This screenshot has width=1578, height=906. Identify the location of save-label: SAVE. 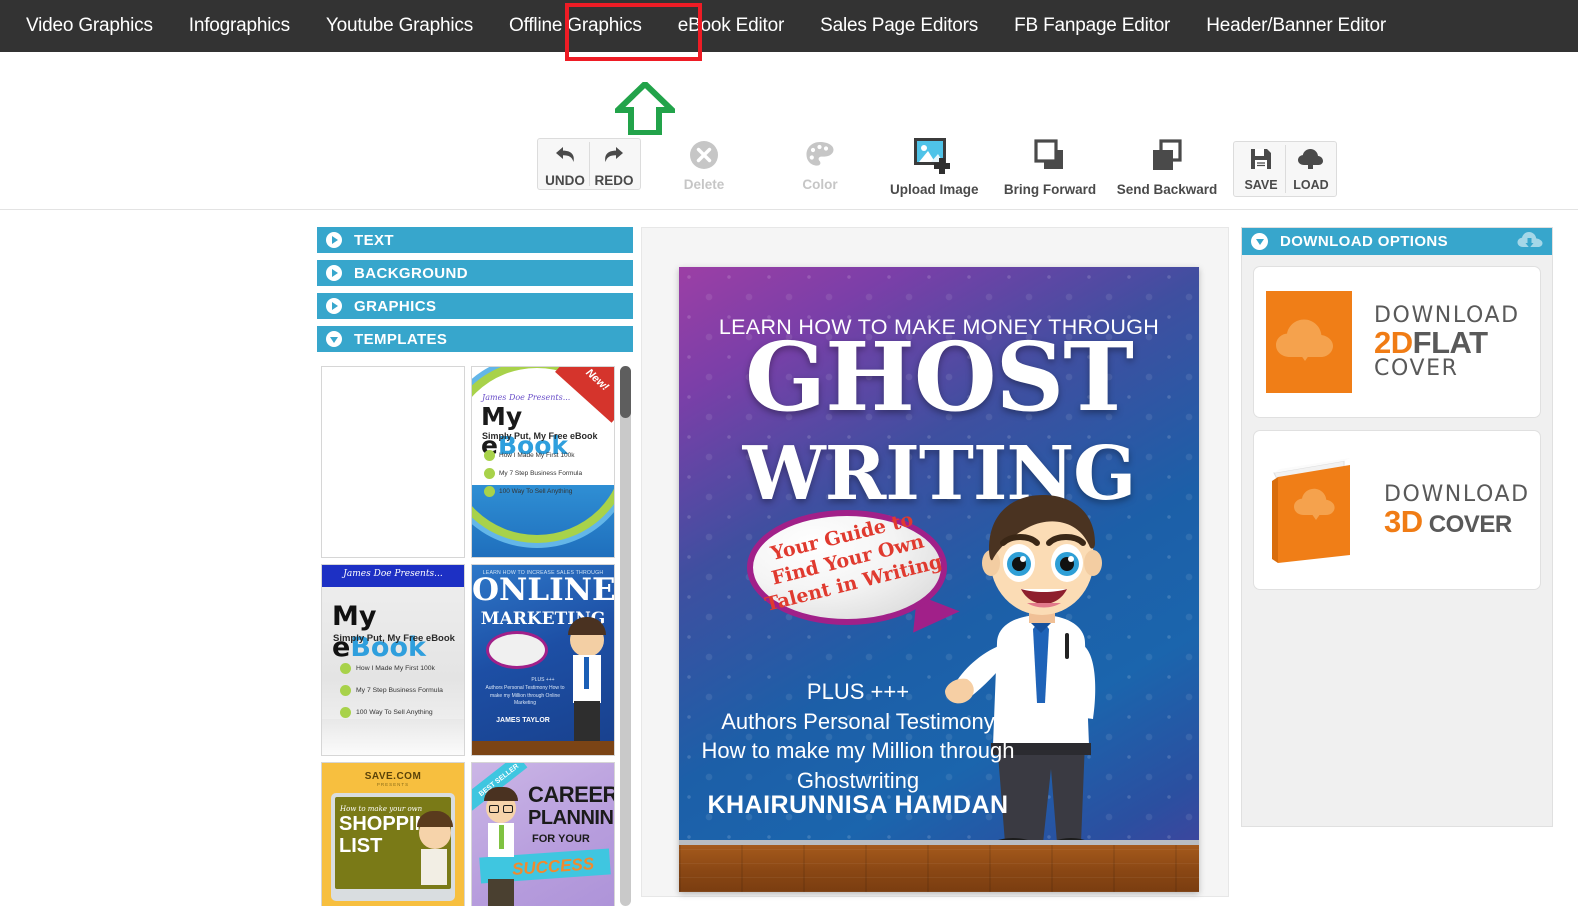
(1261, 185).